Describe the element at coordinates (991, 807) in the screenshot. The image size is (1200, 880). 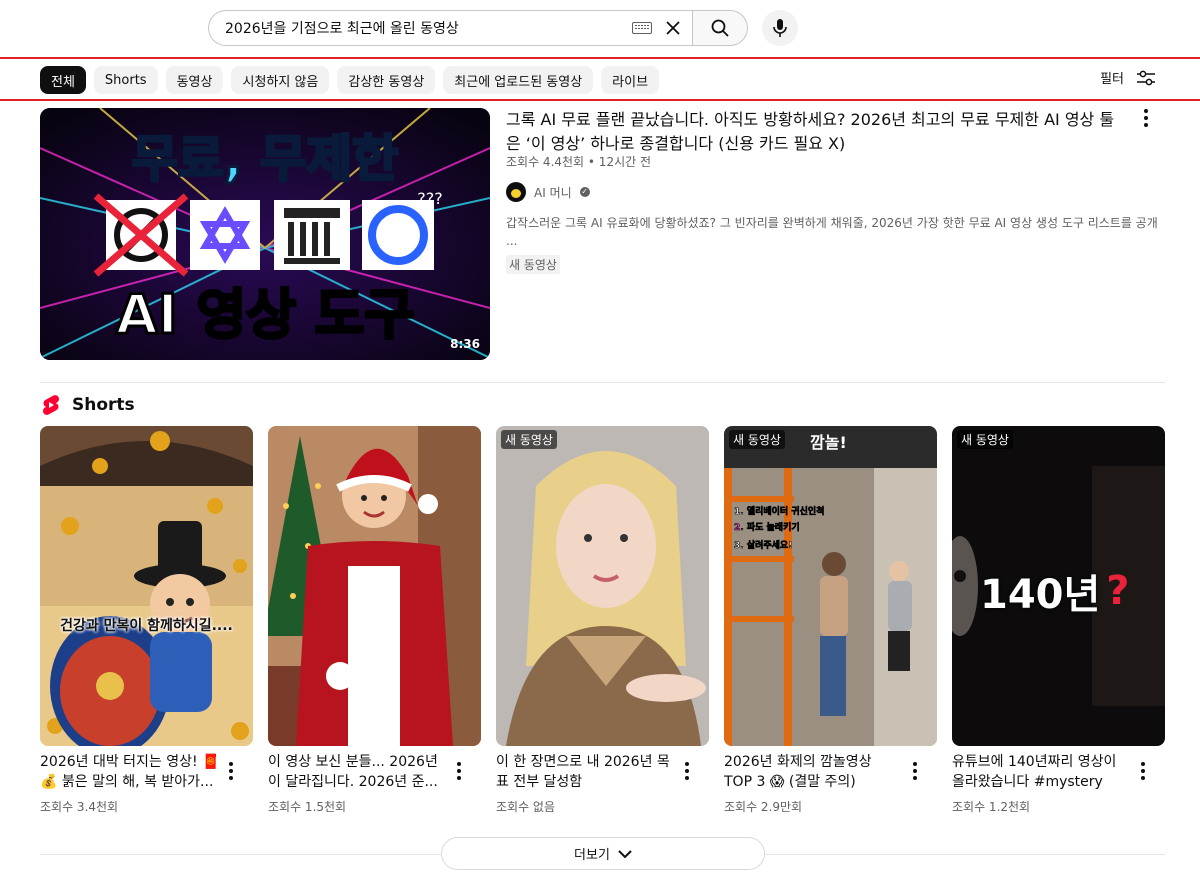
I see `short-views: 조회수 1.2천회` at that location.